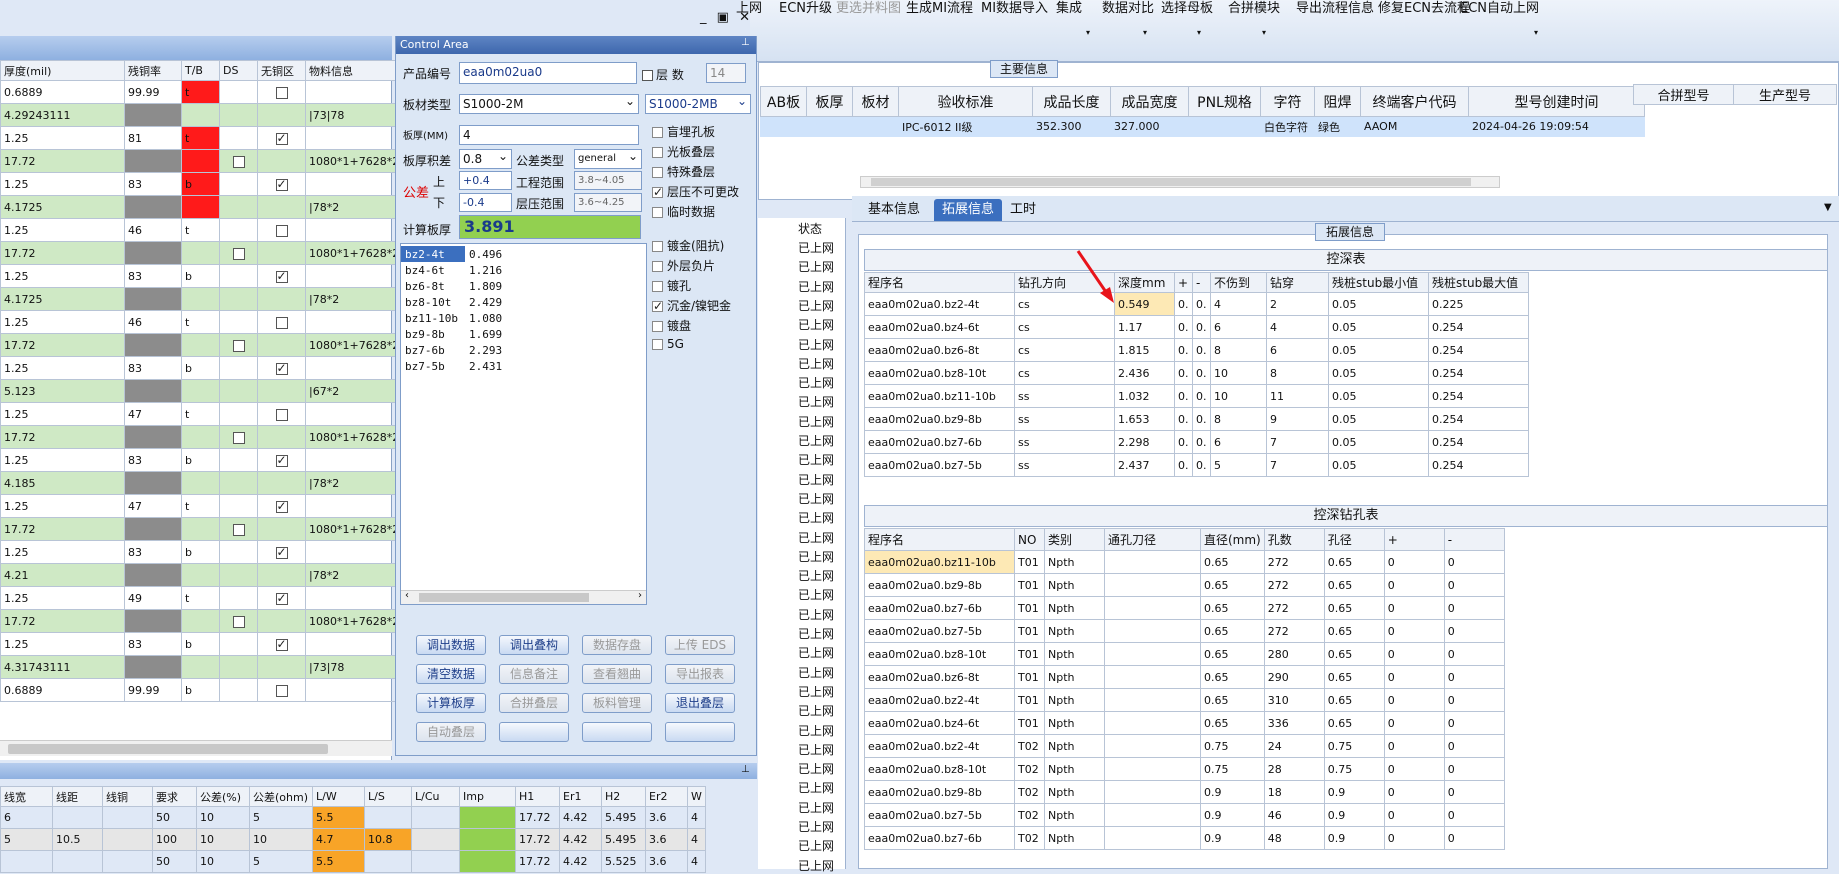  Describe the element at coordinates (1071, 101) in the screenshot. I see `column-header: 成品长度` at that location.